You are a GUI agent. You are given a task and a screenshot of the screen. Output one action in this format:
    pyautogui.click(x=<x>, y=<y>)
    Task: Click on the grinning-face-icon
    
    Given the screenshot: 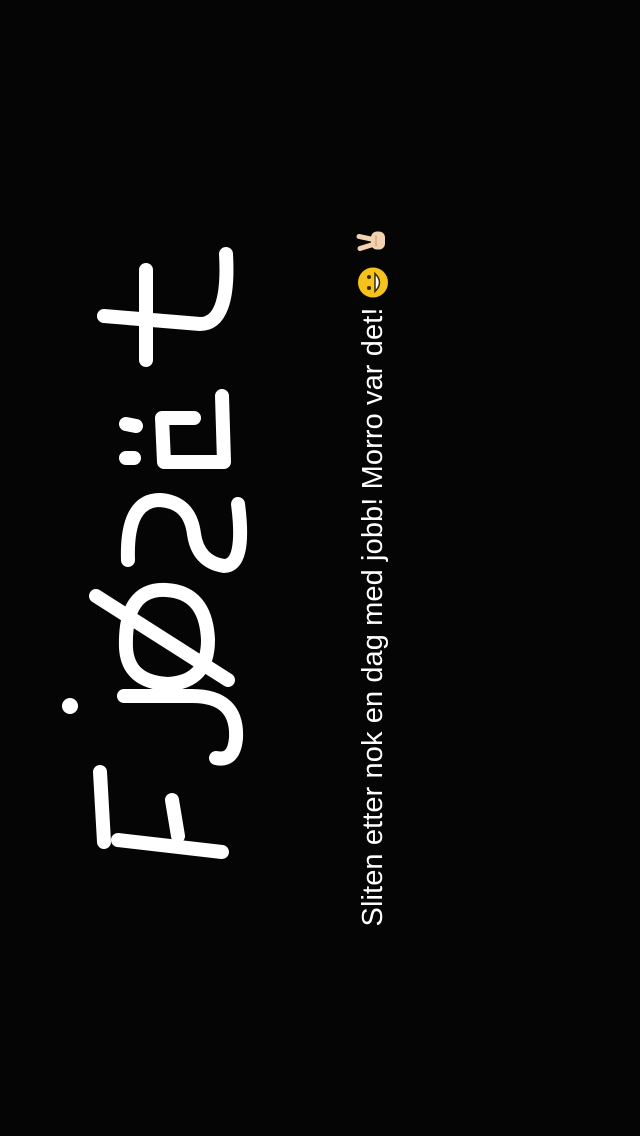 What is the action you would take?
    pyautogui.click(x=373, y=282)
    